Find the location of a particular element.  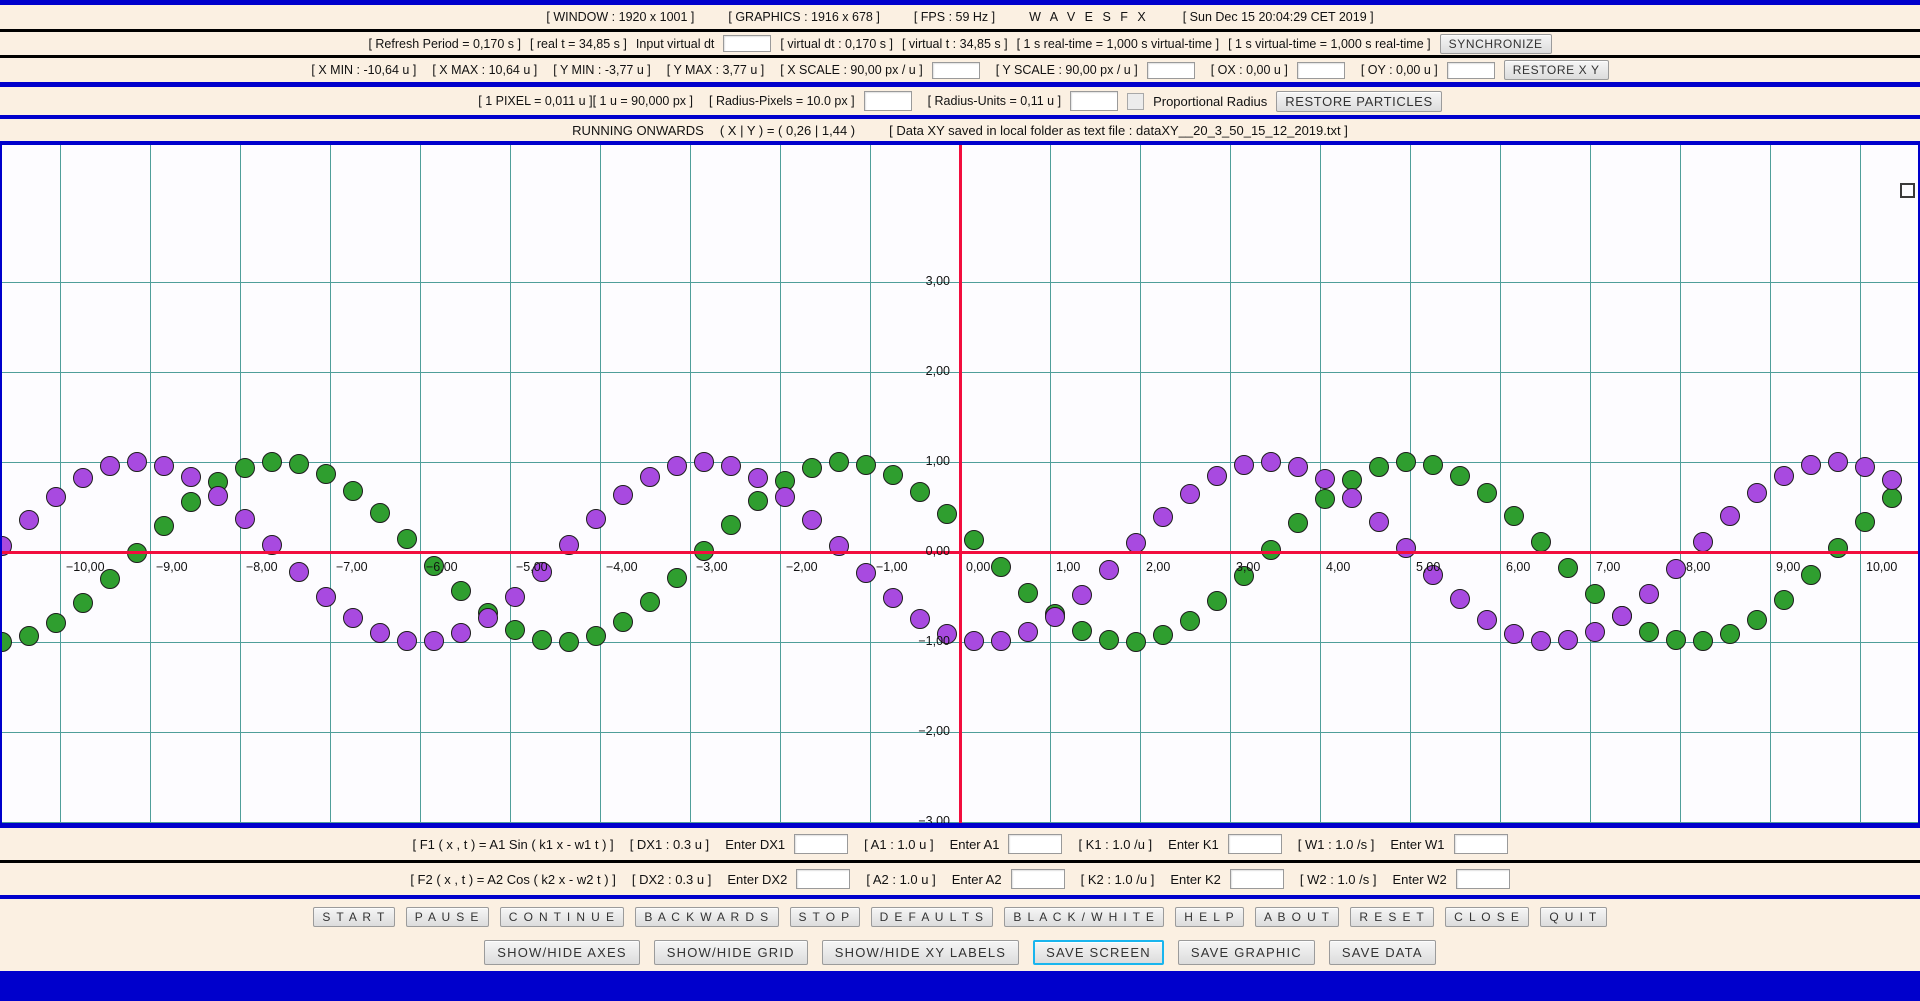

enter-w2-field is located at coordinates (1482, 879).